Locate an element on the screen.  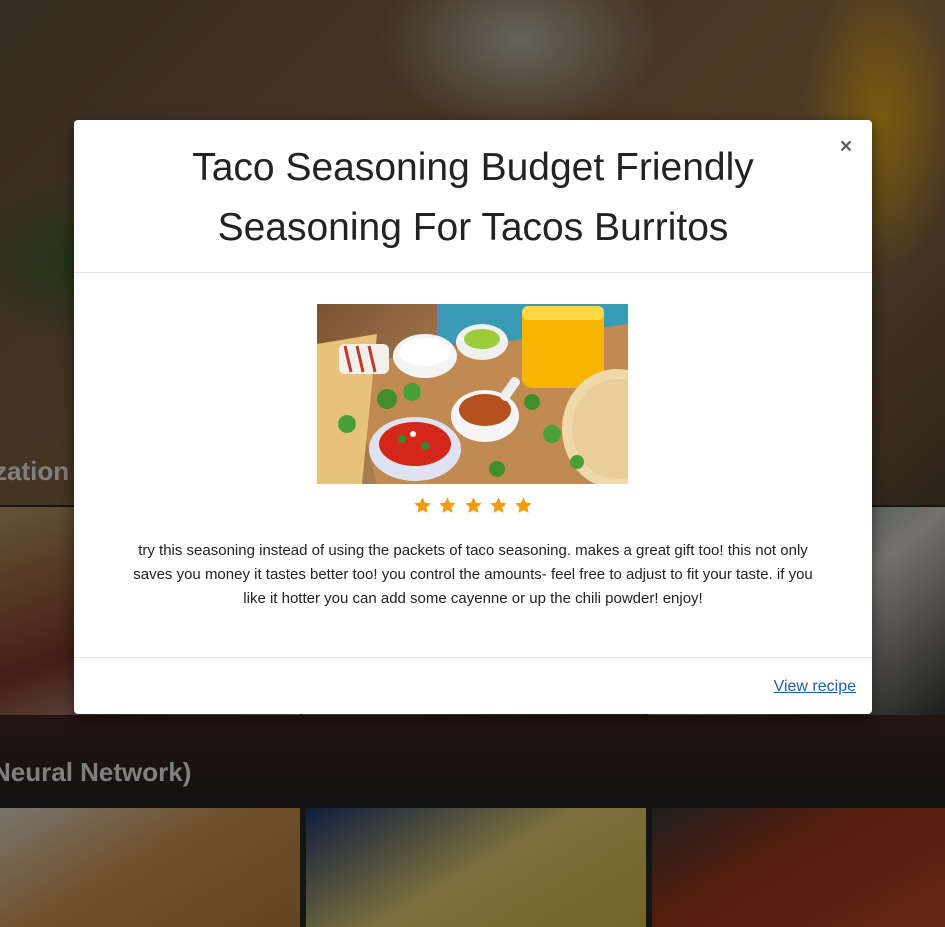
star-rating is located at coordinates (473, 508).